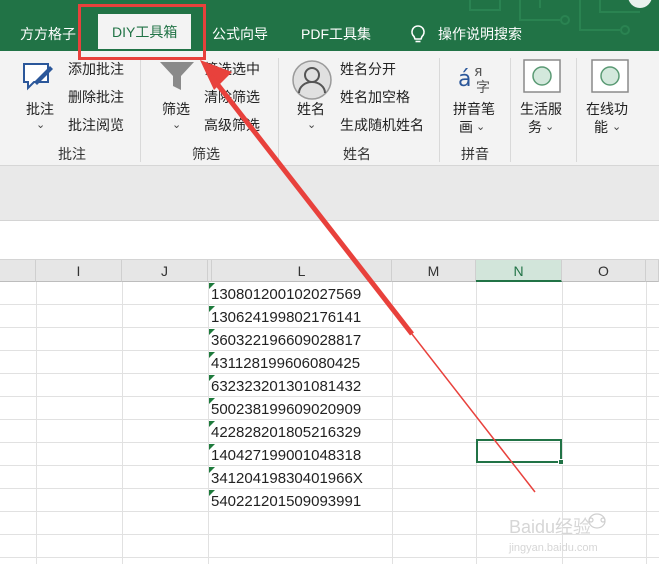 The height and width of the screenshot is (564, 659). I want to click on view-comments-button: 批注阅览, so click(96, 125).